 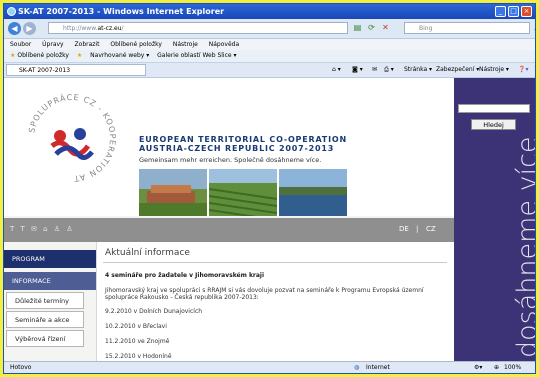 I want to click on search-input: Bing, so click(x=467, y=28).